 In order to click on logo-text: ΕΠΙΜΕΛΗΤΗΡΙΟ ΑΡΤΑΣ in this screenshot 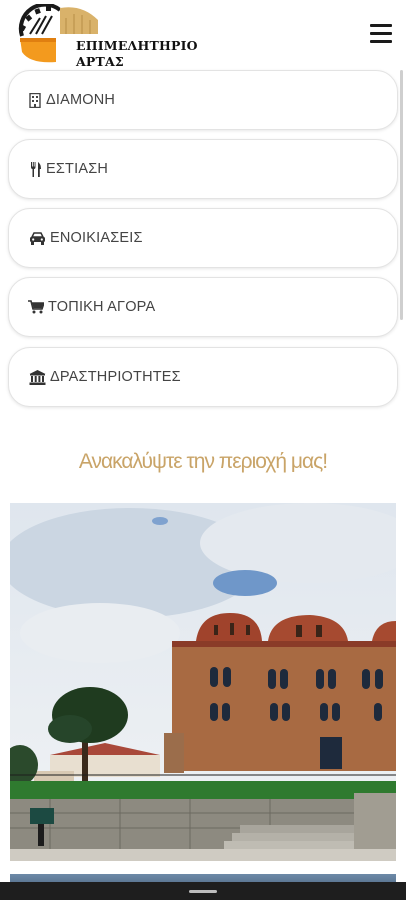, I will do `click(137, 54)`.